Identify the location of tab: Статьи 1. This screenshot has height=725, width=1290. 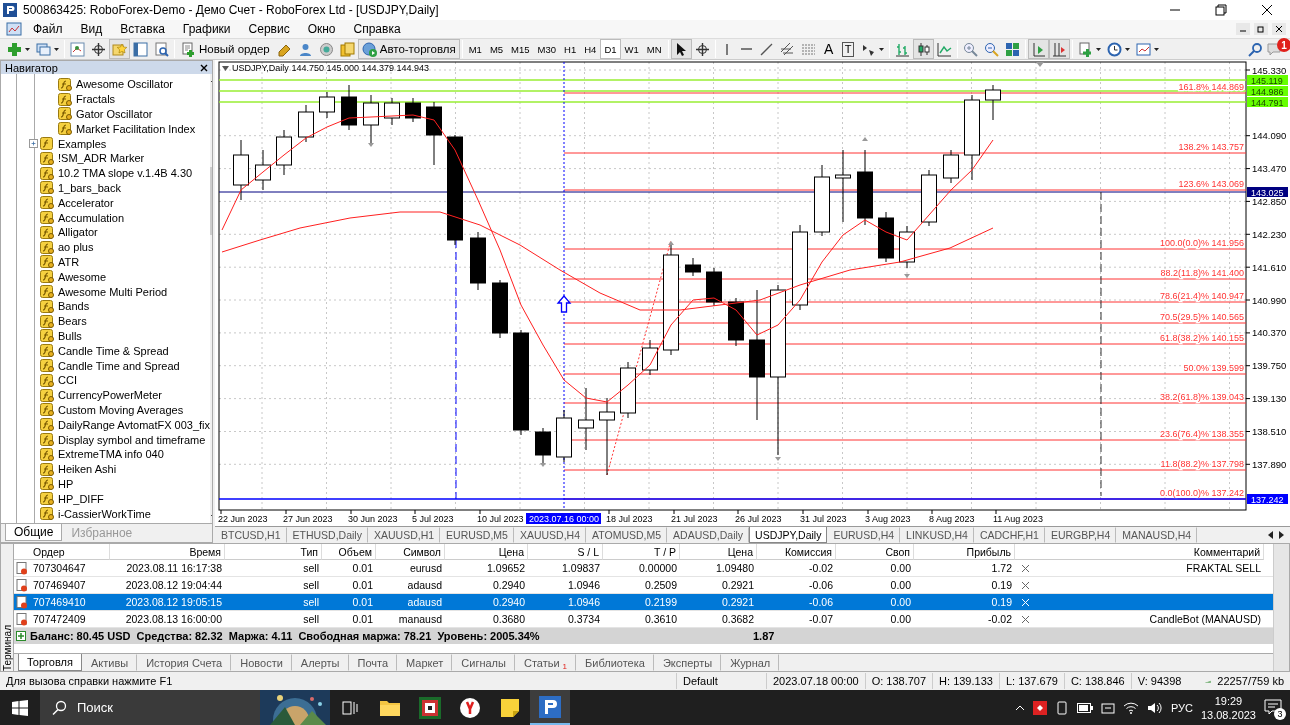
(545, 662).